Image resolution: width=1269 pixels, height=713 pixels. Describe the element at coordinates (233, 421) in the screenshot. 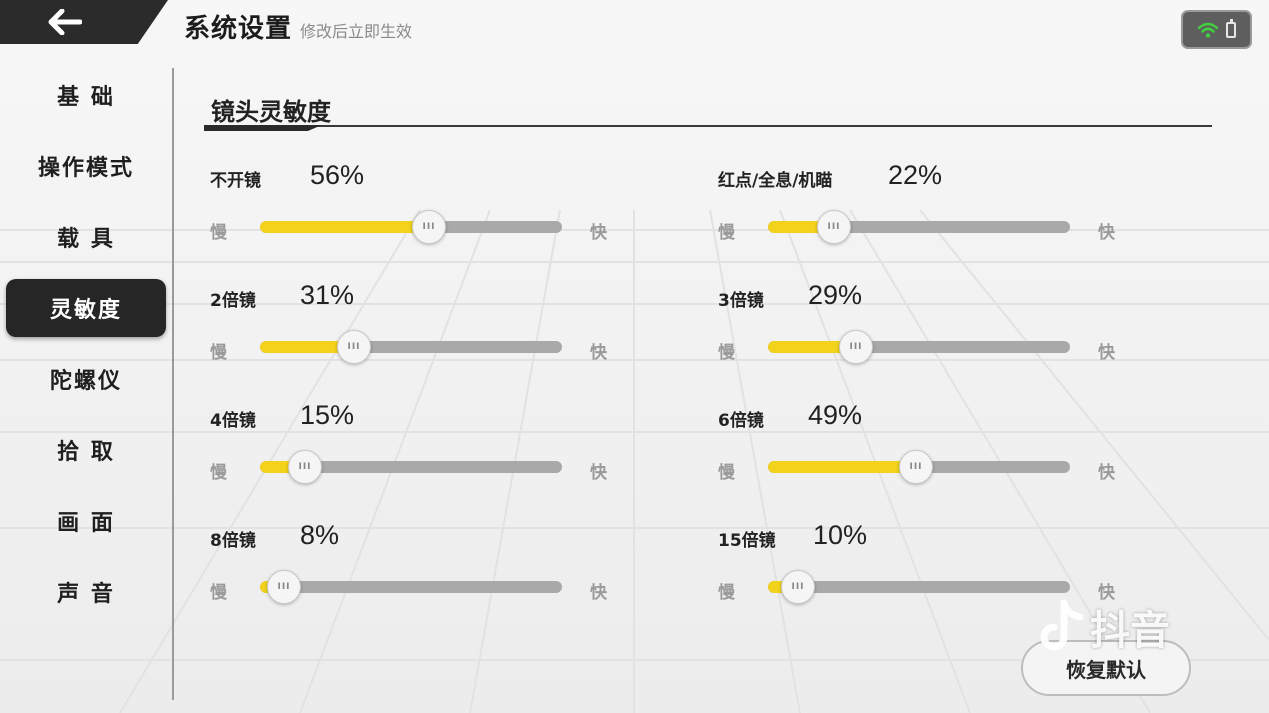

I see `slider-label: 4倍镜` at that location.